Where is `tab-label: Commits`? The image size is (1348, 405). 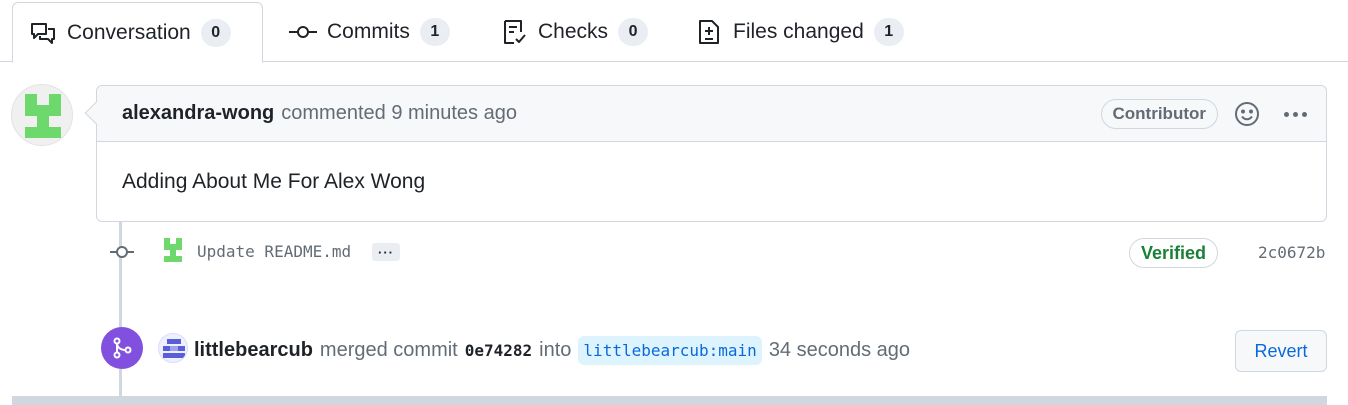
tab-label: Commits is located at coordinates (368, 31).